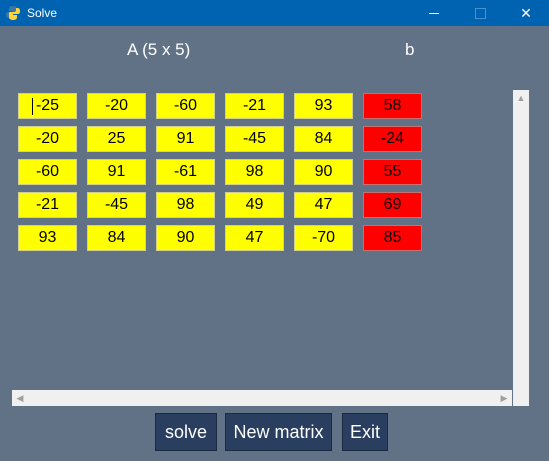 This screenshot has width=549, height=461. I want to click on vertical-scrollbar: ▲ ▼, so click(521, 248).